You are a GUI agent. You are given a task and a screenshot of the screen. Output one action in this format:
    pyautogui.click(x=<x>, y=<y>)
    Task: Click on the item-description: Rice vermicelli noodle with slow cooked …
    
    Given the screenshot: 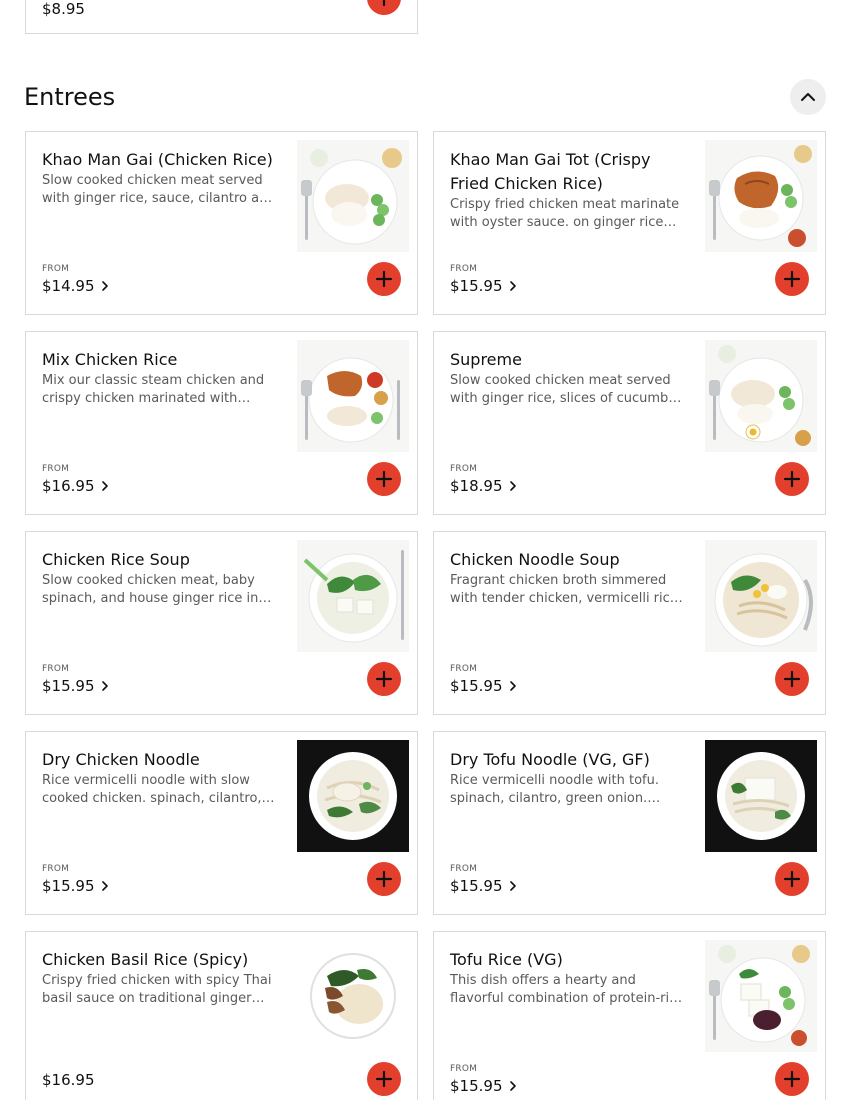 What is the action you would take?
    pyautogui.click(x=152, y=789)
    